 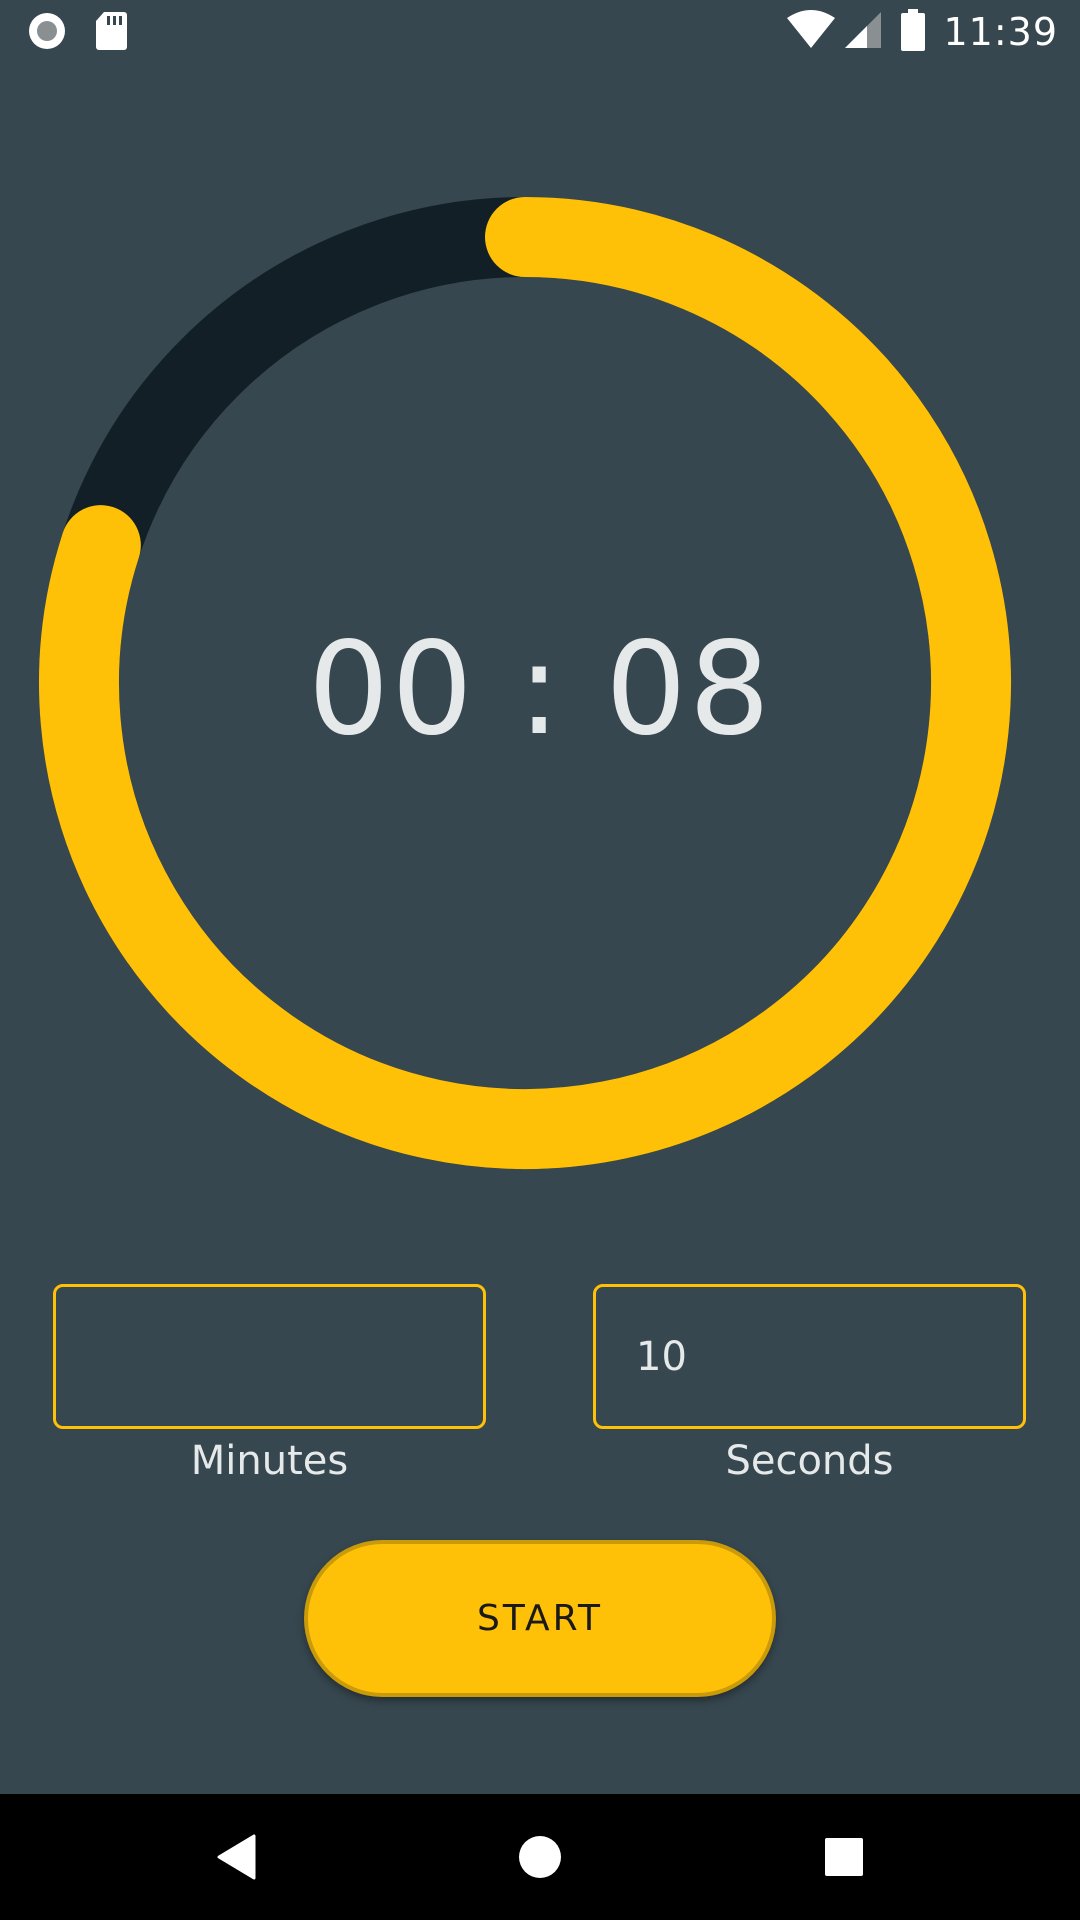 I want to click on seconds-label: Seconds, so click(x=809, y=1461).